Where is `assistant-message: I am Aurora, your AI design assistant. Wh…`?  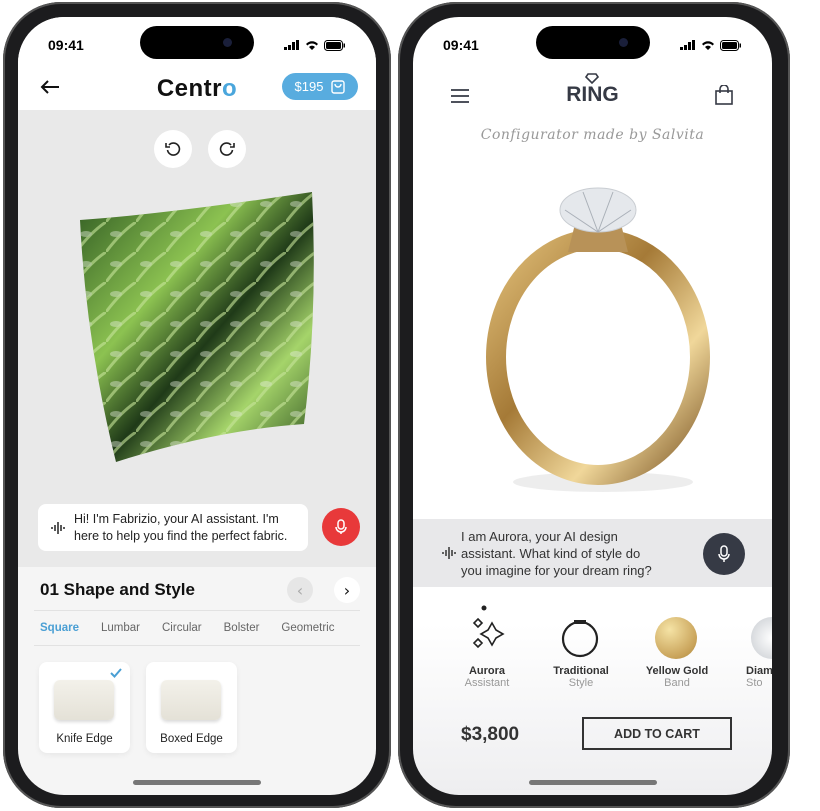 assistant-message: I am Aurora, your AI design assistant. Wh… is located at coordinates (592, 553).